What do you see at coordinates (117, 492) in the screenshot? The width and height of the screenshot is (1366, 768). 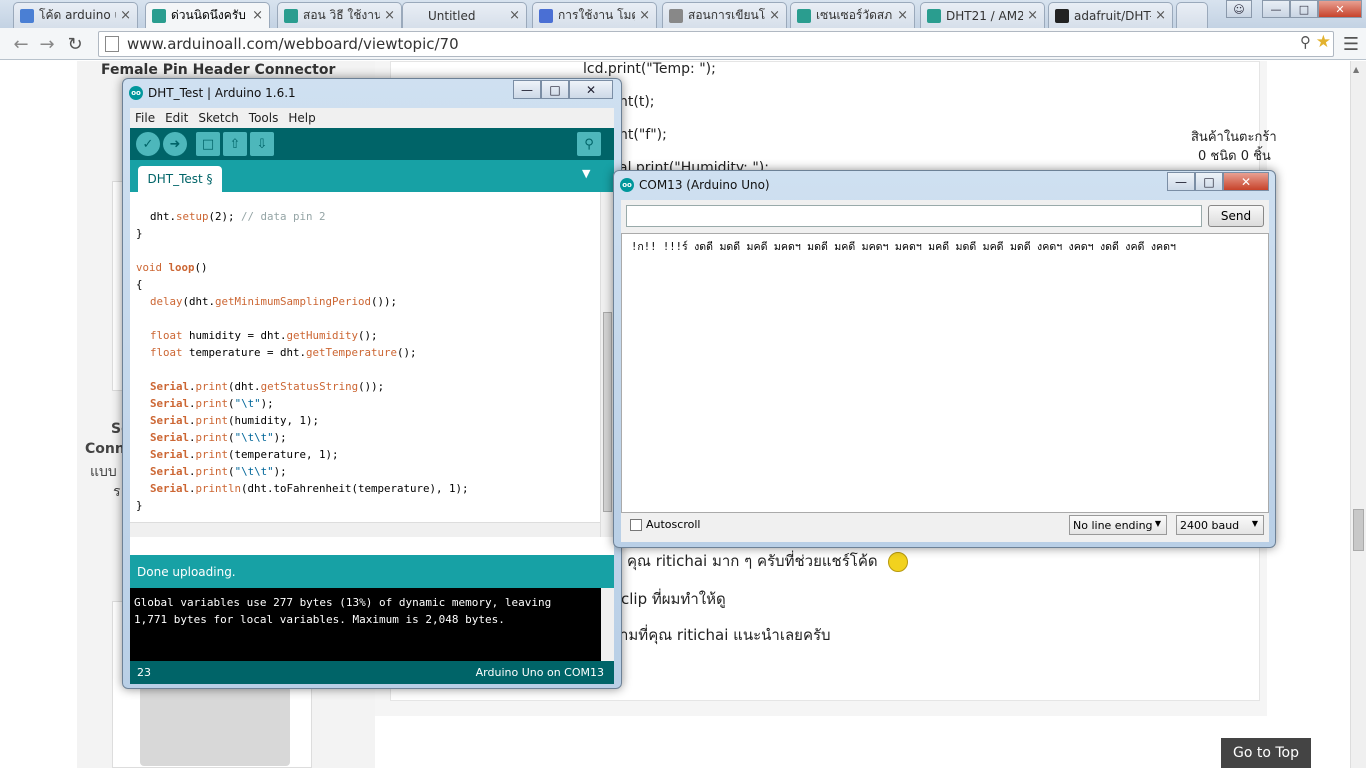 I see `left-fragment: ร` at bounding box center [117, 492].